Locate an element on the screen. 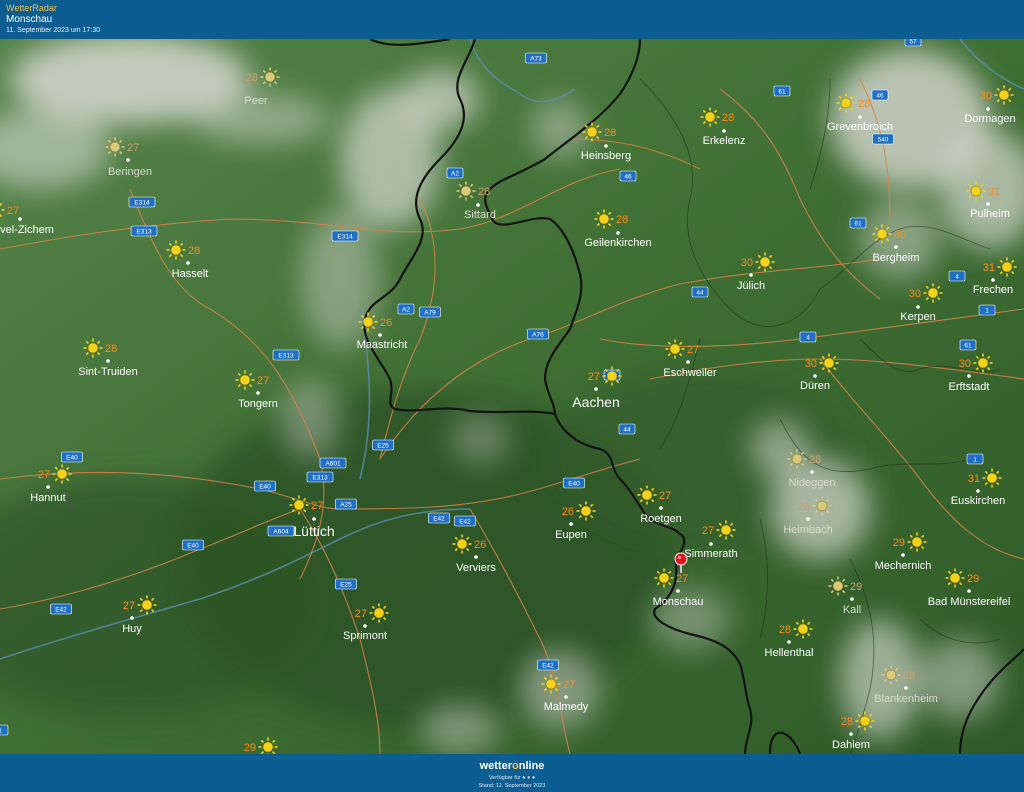  city-name: Maastricht is located at coordinates (382, 345).